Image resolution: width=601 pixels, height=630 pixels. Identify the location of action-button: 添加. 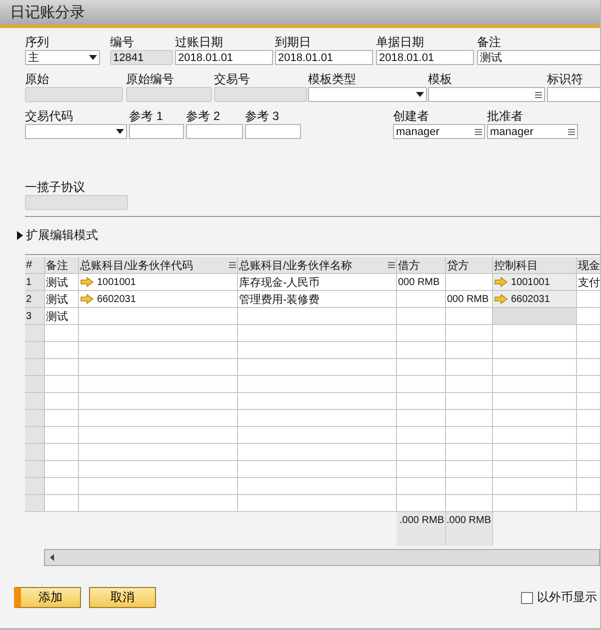
(47, 597).